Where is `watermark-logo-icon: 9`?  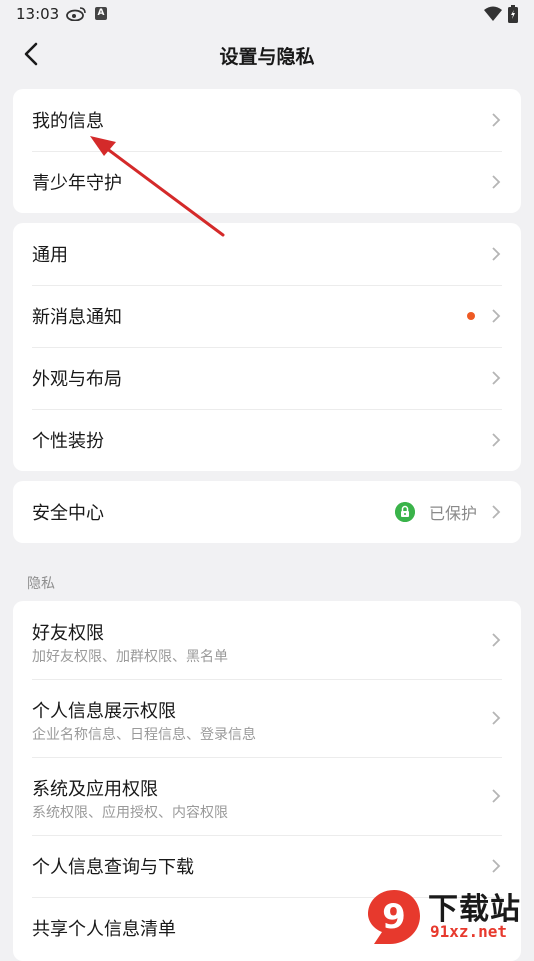 watermark-logo-icon: 9 is located at coordinates (394, 917).